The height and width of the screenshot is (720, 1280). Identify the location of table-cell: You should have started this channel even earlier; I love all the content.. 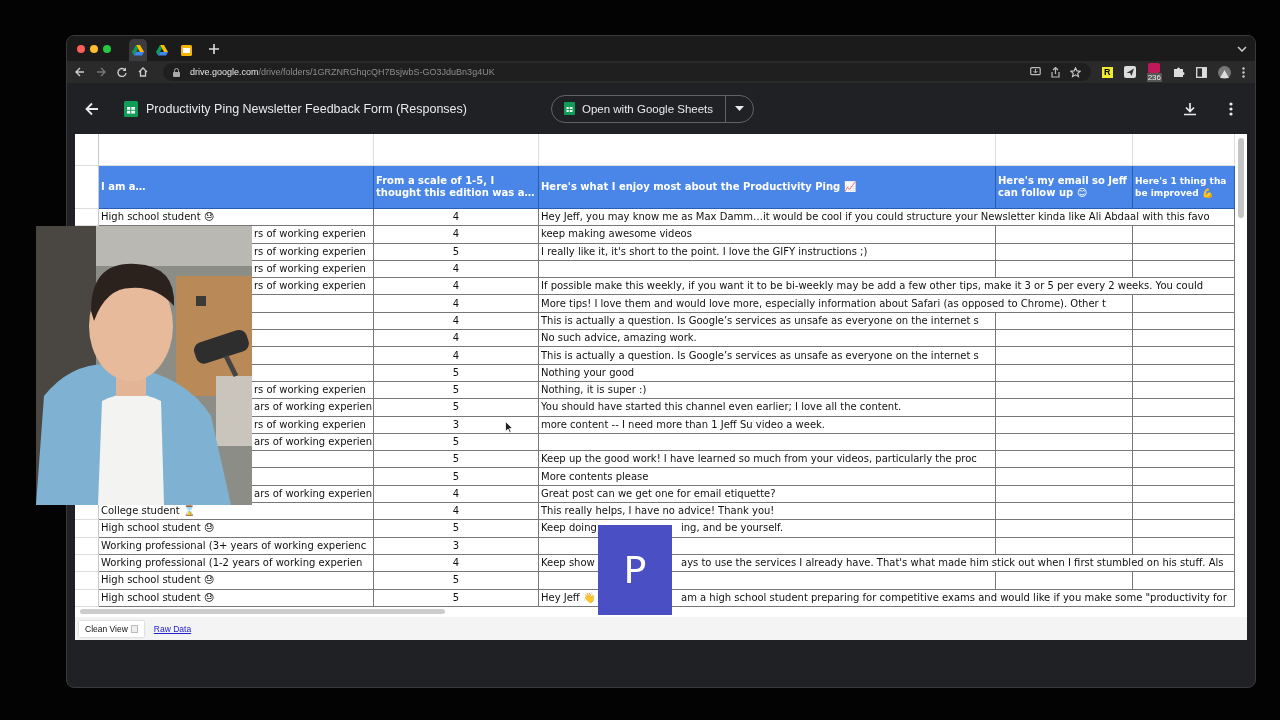
(767, 408).